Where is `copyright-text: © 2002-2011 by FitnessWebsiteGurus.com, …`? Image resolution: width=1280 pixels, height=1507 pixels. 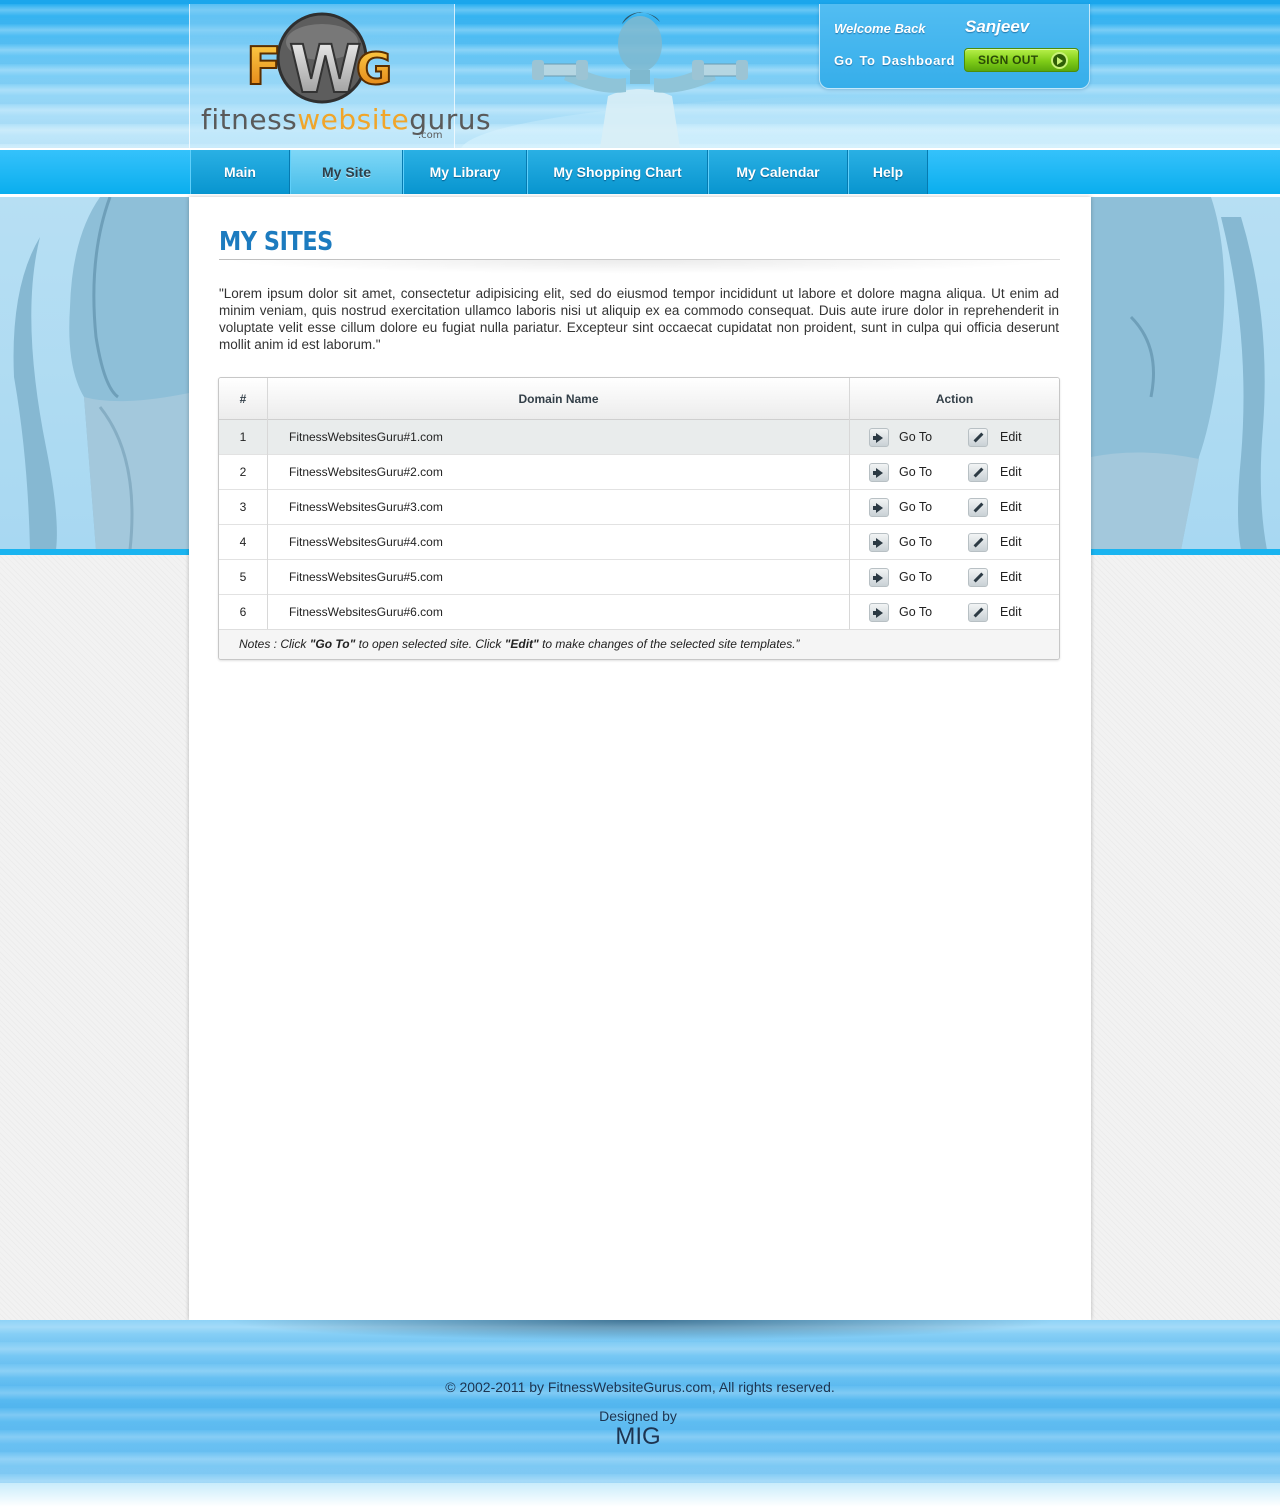 copyright-text: © 2002-2011 by FitnessWebsiteGurus.com, … is located at coordinates (640, 1387).